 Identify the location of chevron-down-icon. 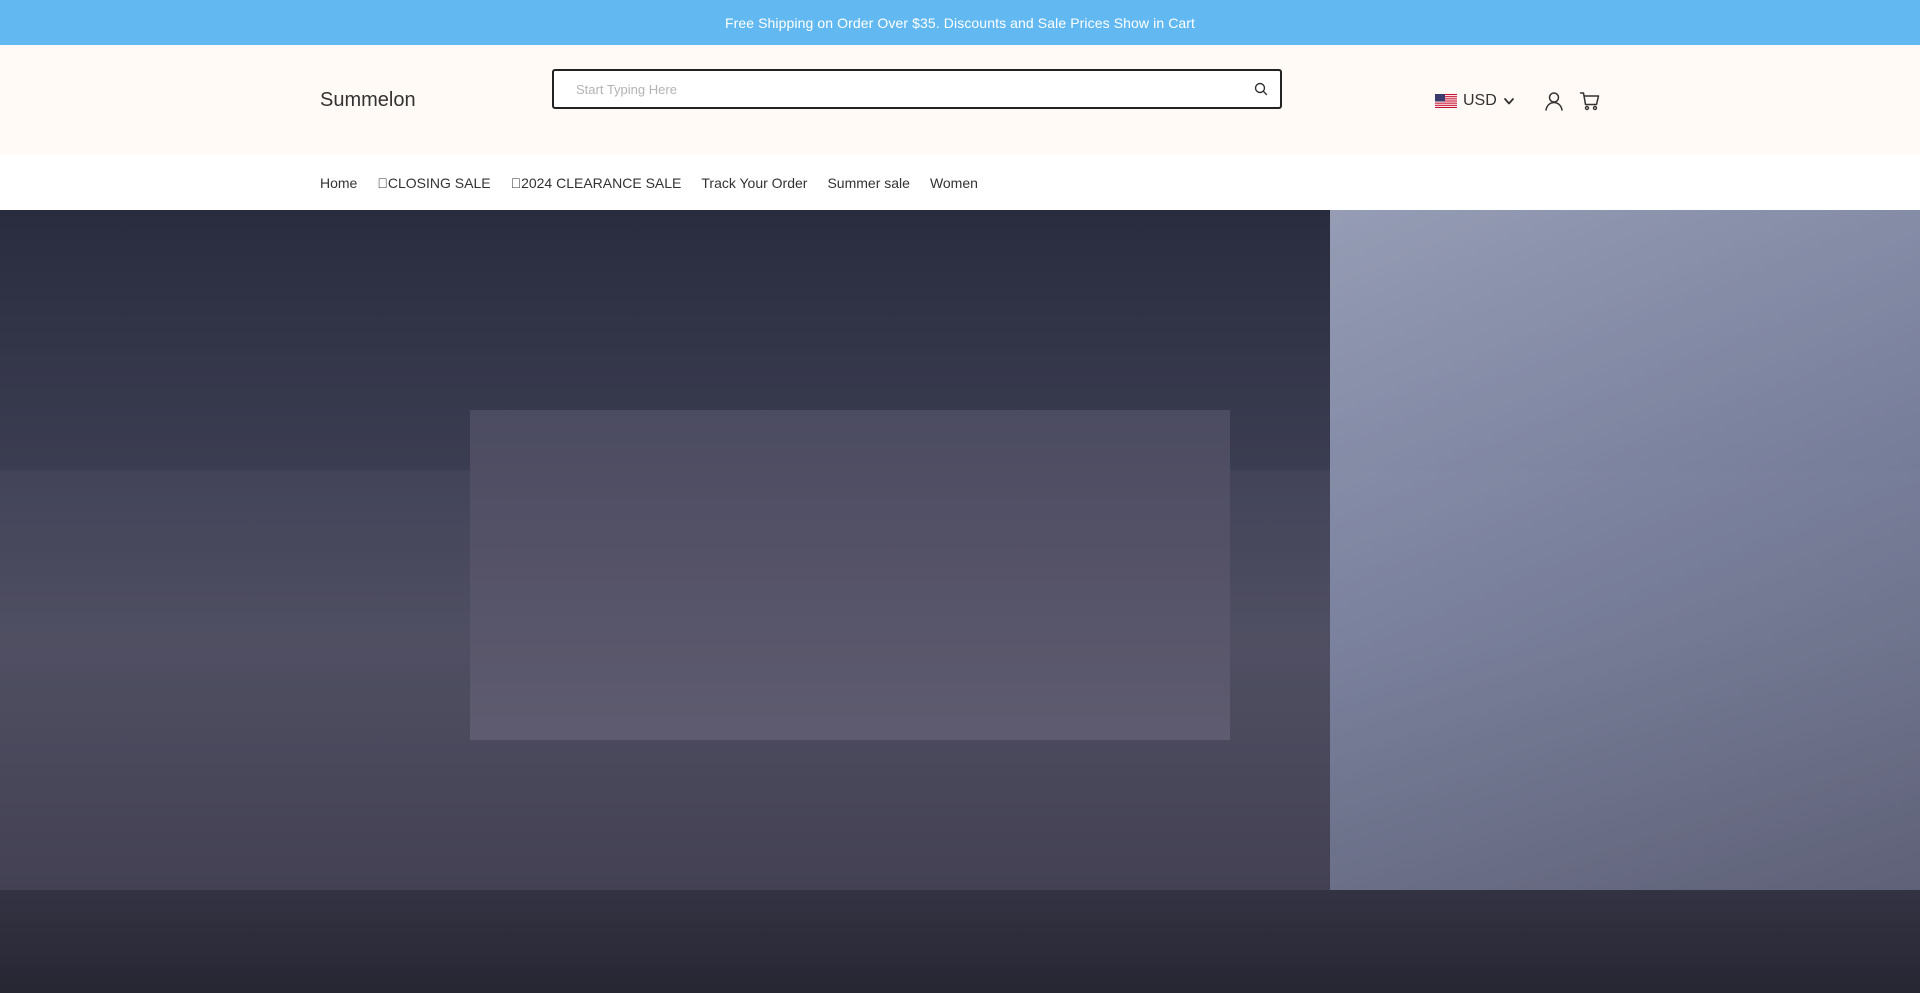
(1508, 101).